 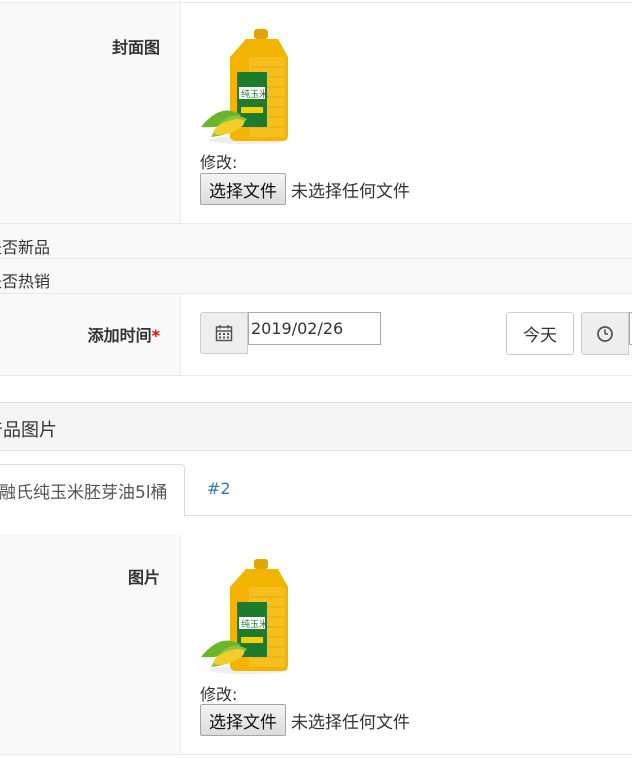 What do you see at coordinates (219, 488) in the screenshot?
I see `tab-product-2: #2` at bounding box center [219, 488].